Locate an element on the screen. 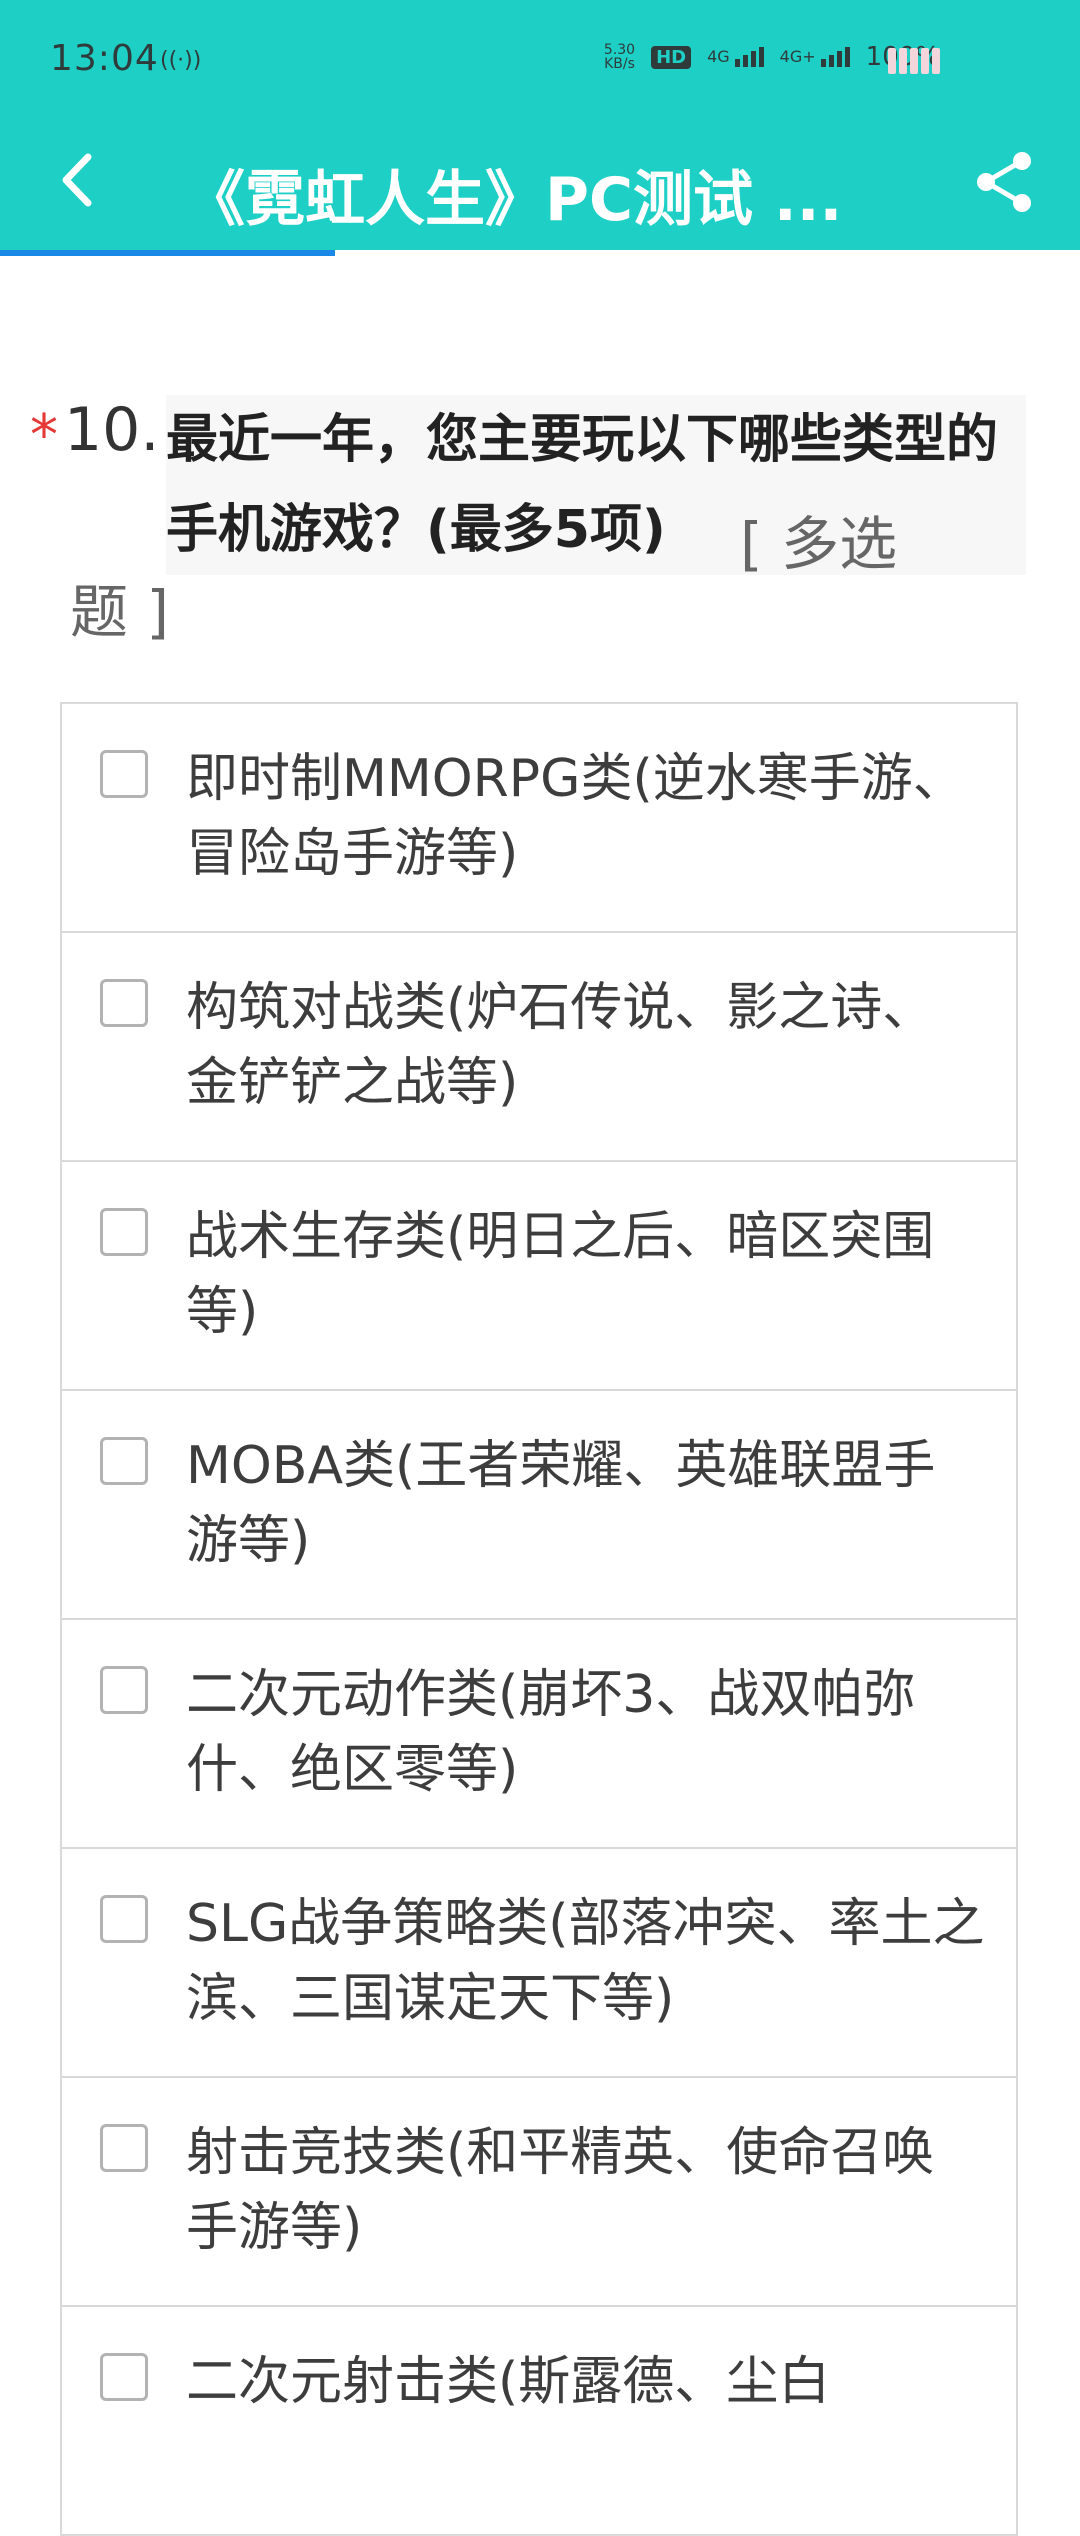  status-bar: 13:04 ((·)) 5.30 KB/s HD 4G 4G+ 100% is located at coordinates (540, 62).